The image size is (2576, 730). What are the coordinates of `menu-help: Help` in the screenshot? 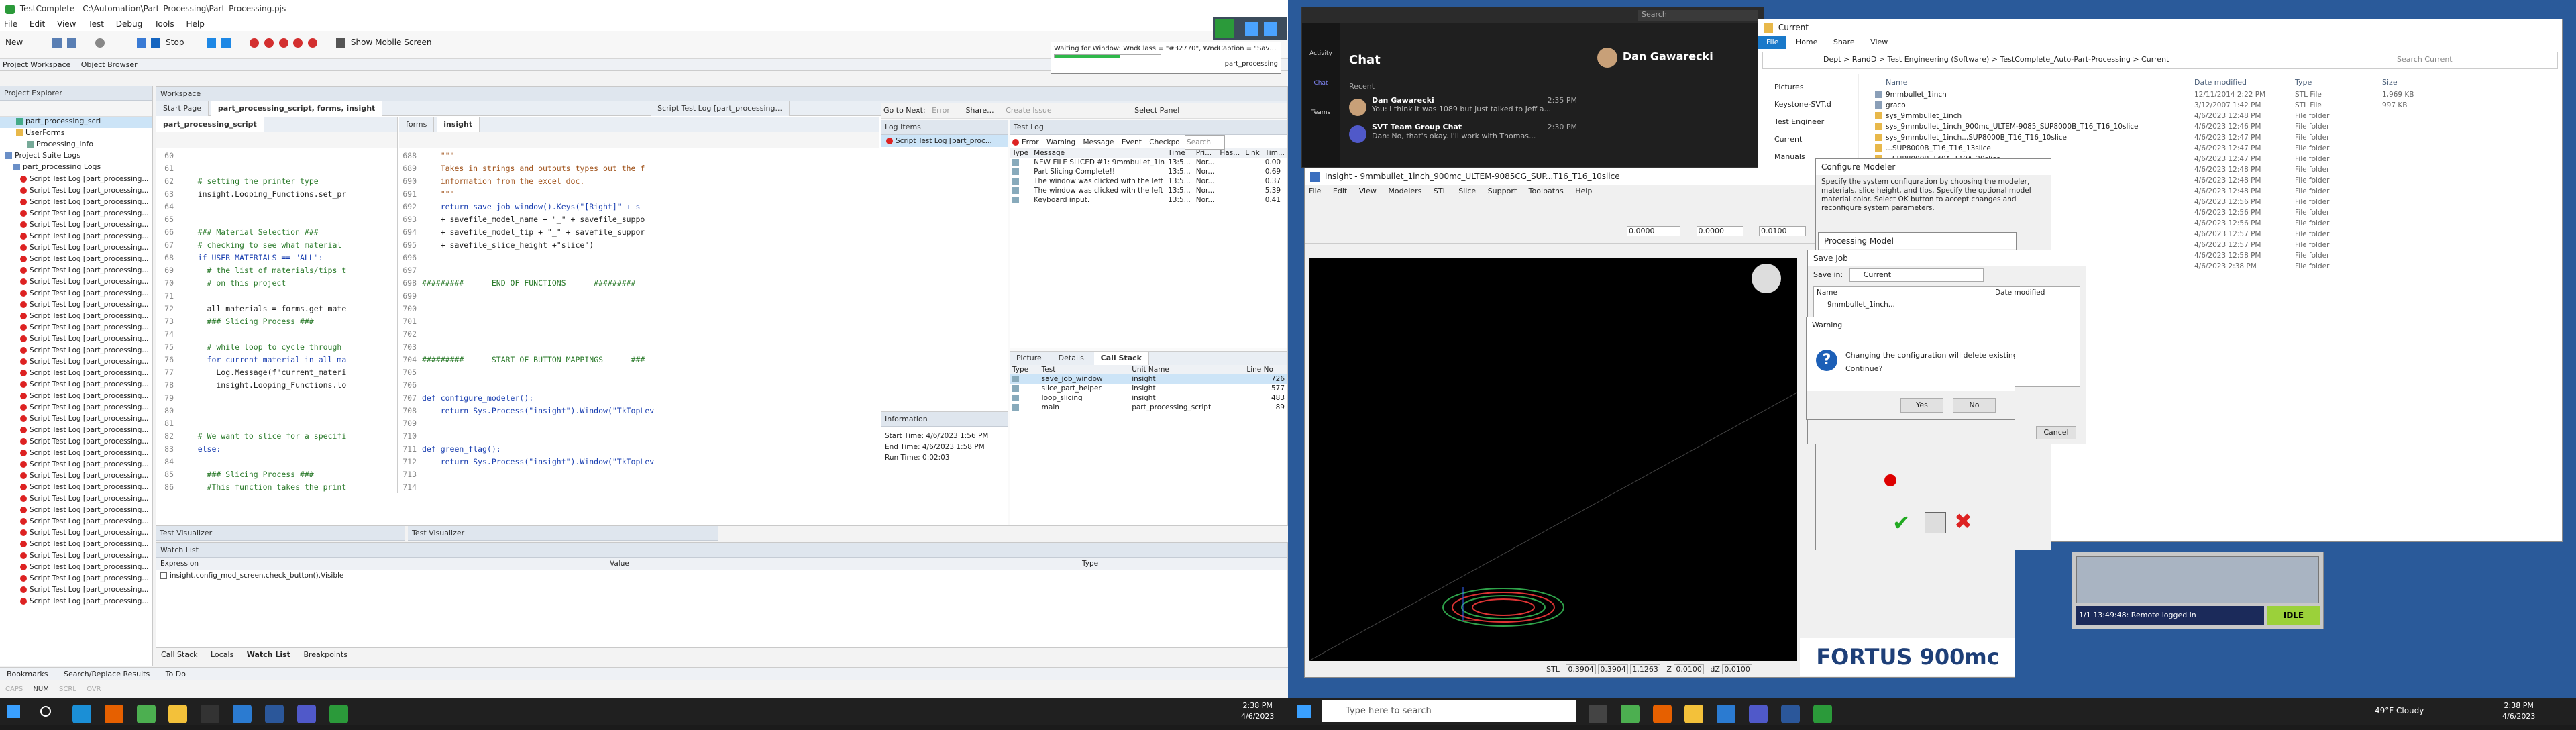 It's located at (195, 24).